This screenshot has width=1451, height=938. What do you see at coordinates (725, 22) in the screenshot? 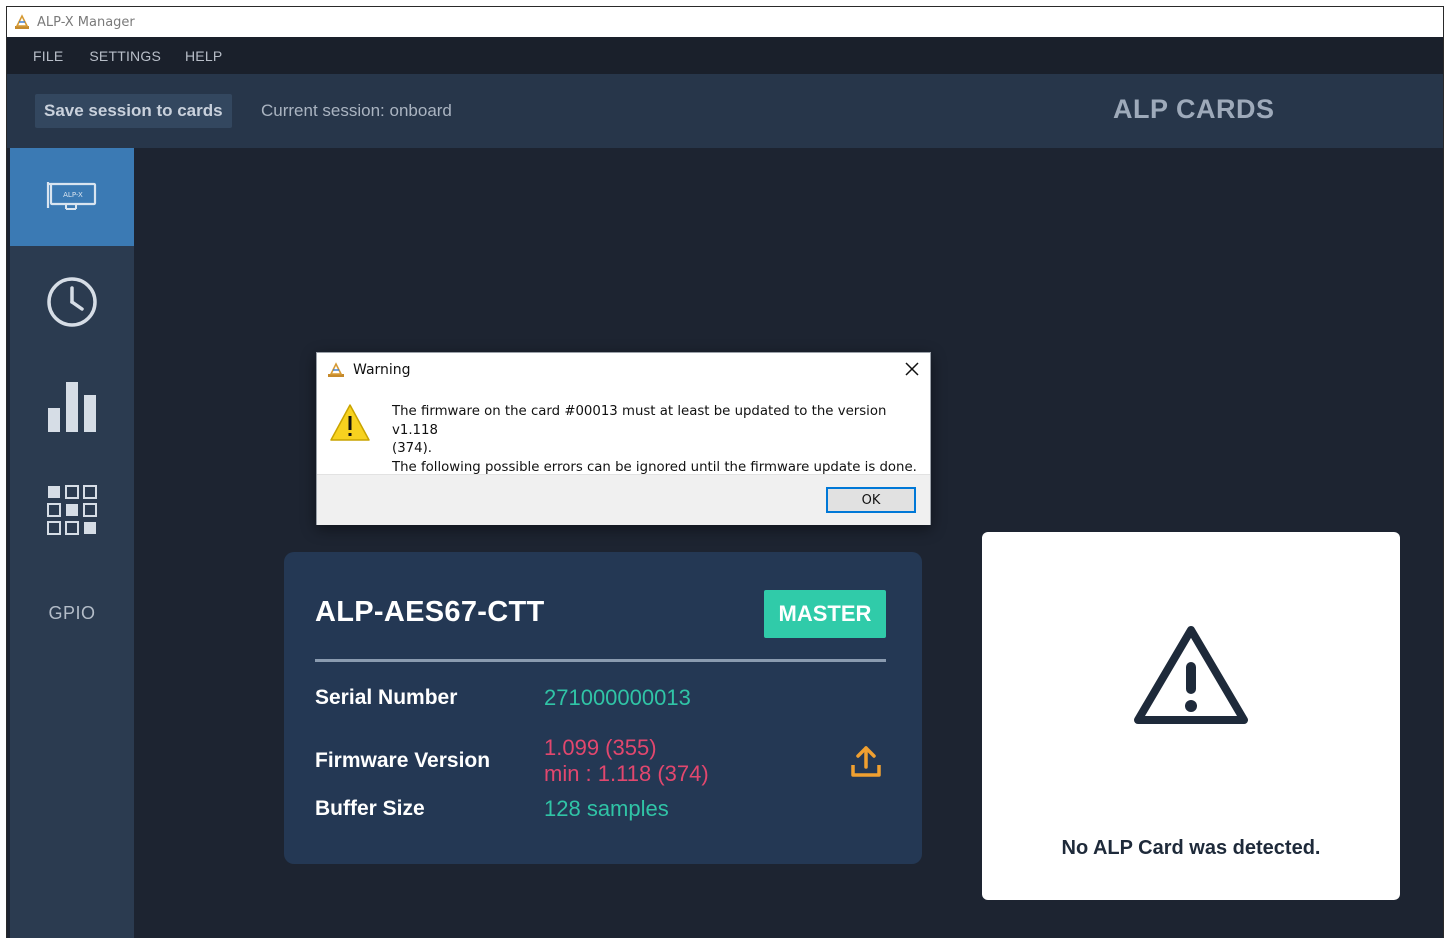
I see `window-titlebar: ALP-X Manager` at bounding box center [725, 22].